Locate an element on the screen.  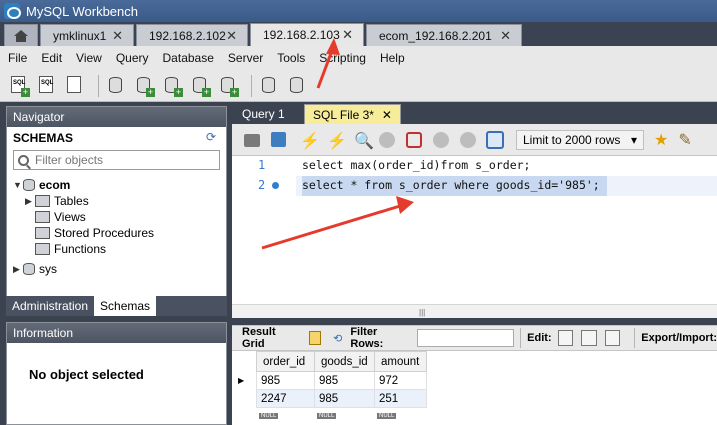
annotation-arrow-query is located at coordinates (337, 223).